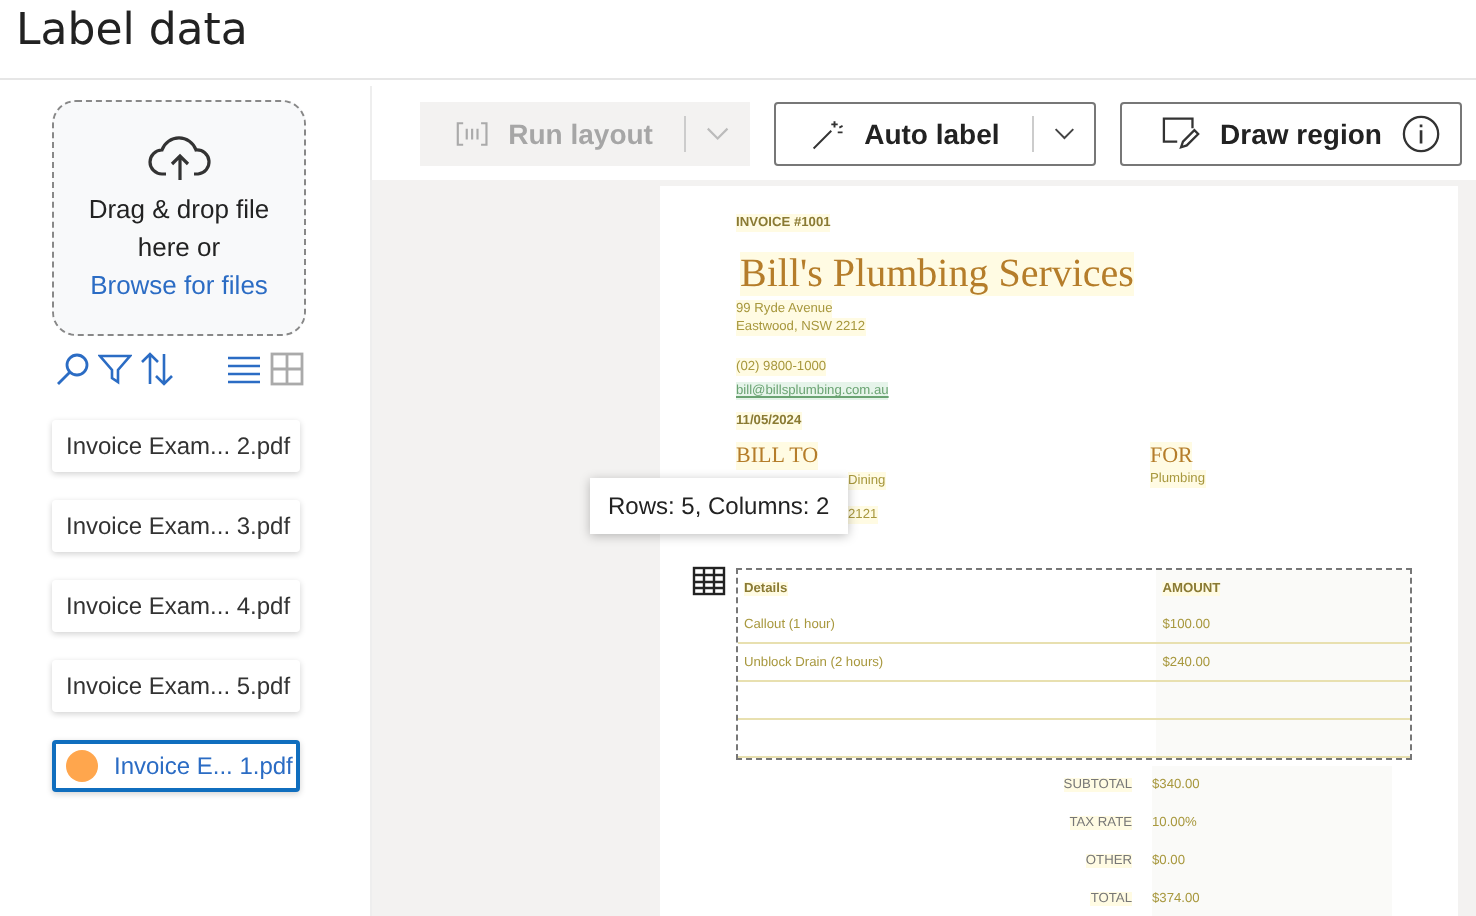 The height and width of the screenshot is (916, 1476). I want to click on search-icon, so click(73, 369).